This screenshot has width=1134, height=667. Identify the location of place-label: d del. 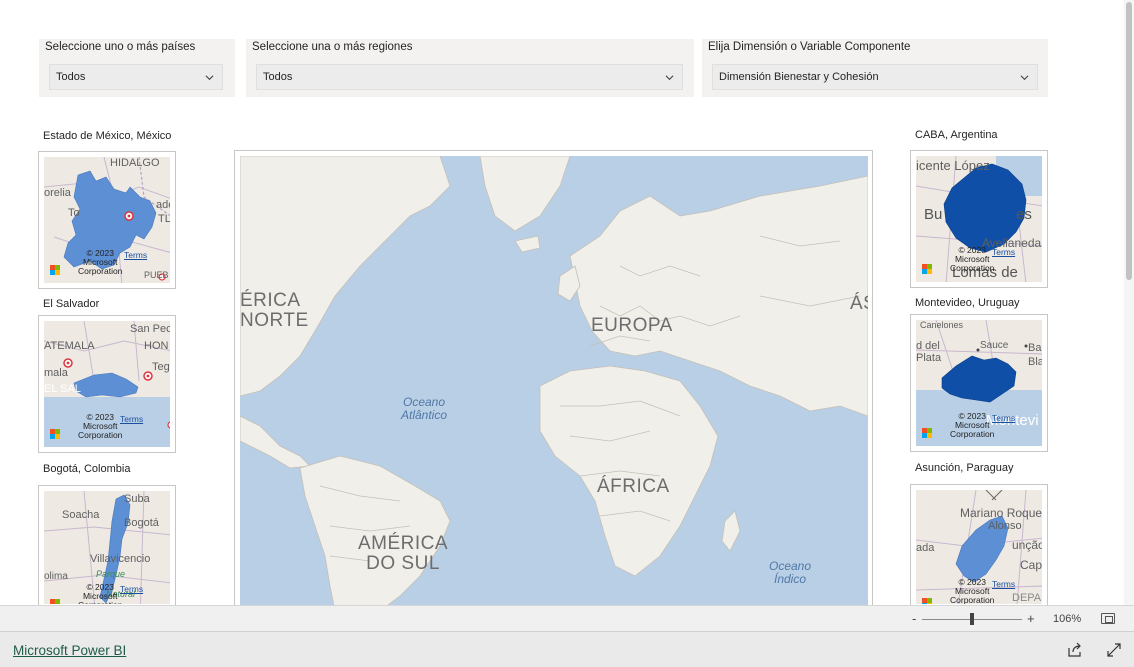
(928, 346).